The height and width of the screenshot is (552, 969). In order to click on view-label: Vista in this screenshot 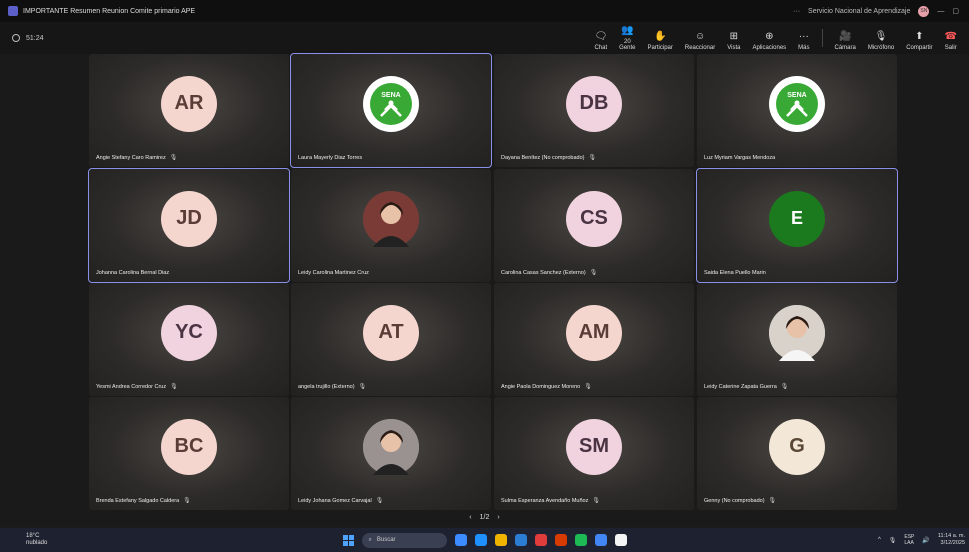, I will do `click(734, 48)`.